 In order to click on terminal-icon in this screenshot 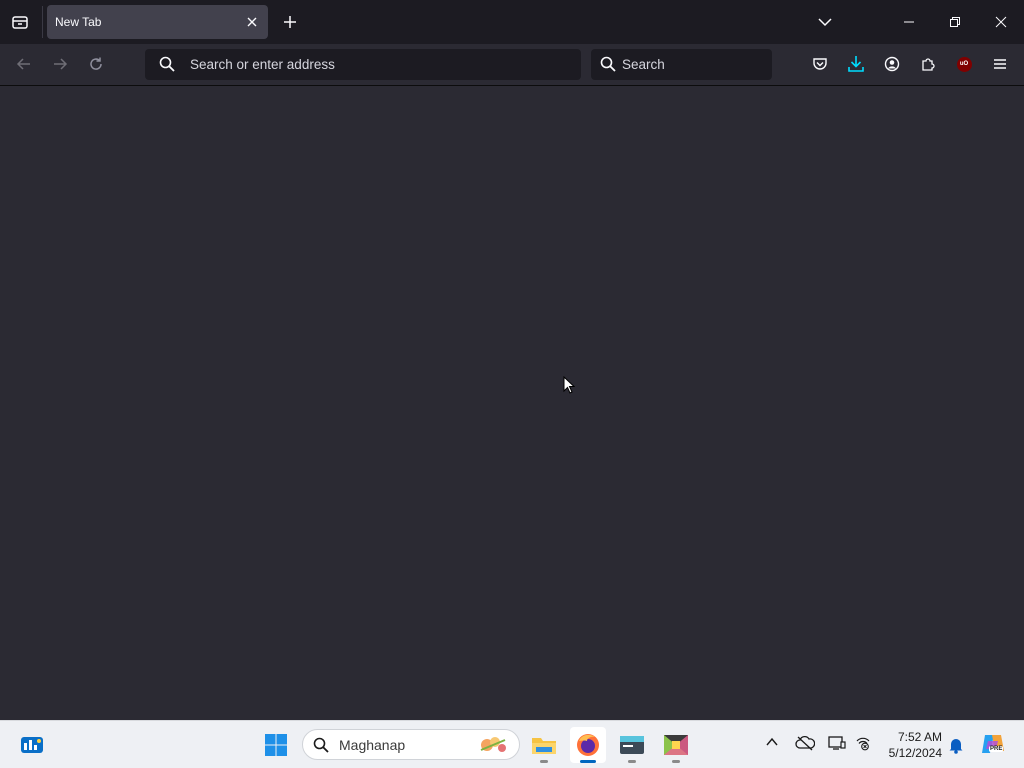, I will do `click(632, 745)`.